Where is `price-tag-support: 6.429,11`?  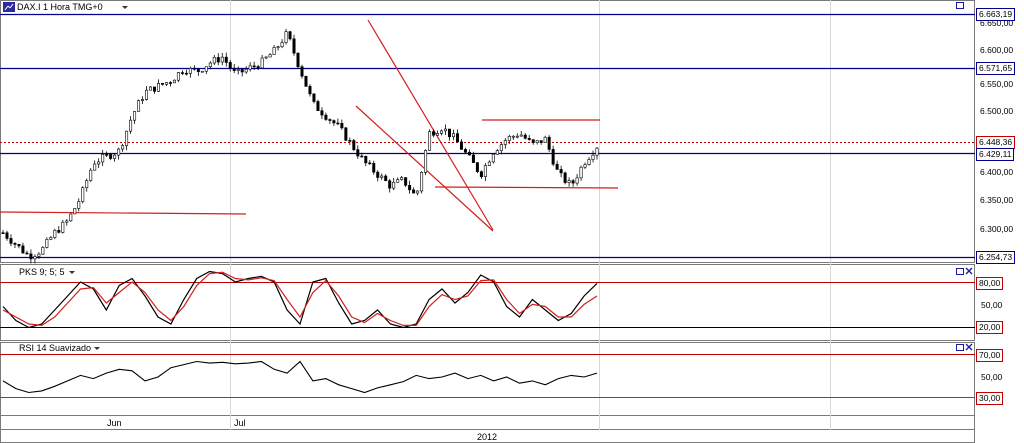
price-tag-support: 6.429,11 is located at coordinates (995, 154).